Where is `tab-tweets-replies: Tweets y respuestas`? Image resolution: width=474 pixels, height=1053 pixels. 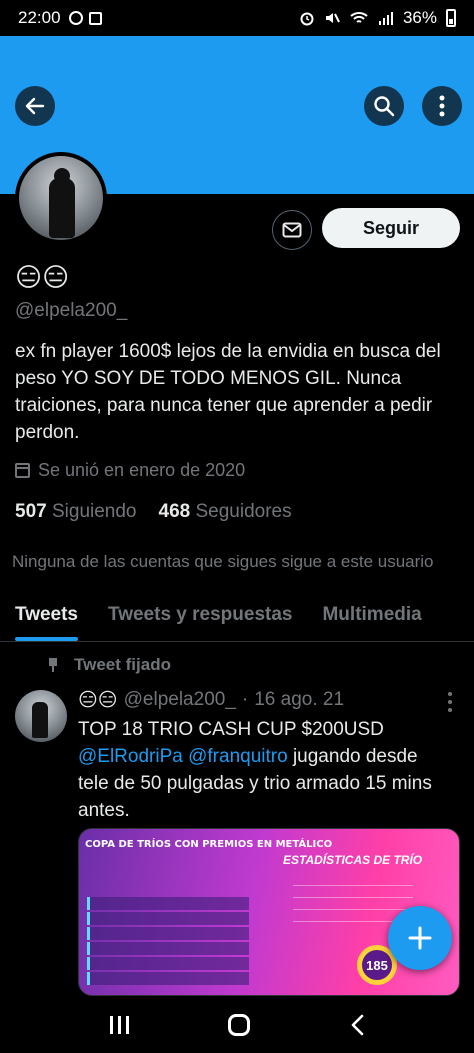 tab-tweets-replies: Tweets y respuestas is located at coordinates (200, 615).